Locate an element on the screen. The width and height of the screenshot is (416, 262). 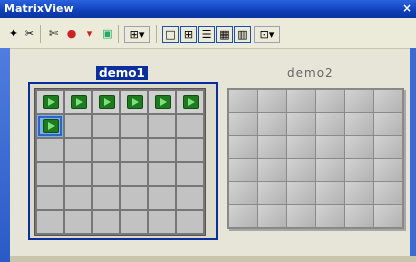
grid-view-icon: ⊞ is located at coordinates (188, 34).